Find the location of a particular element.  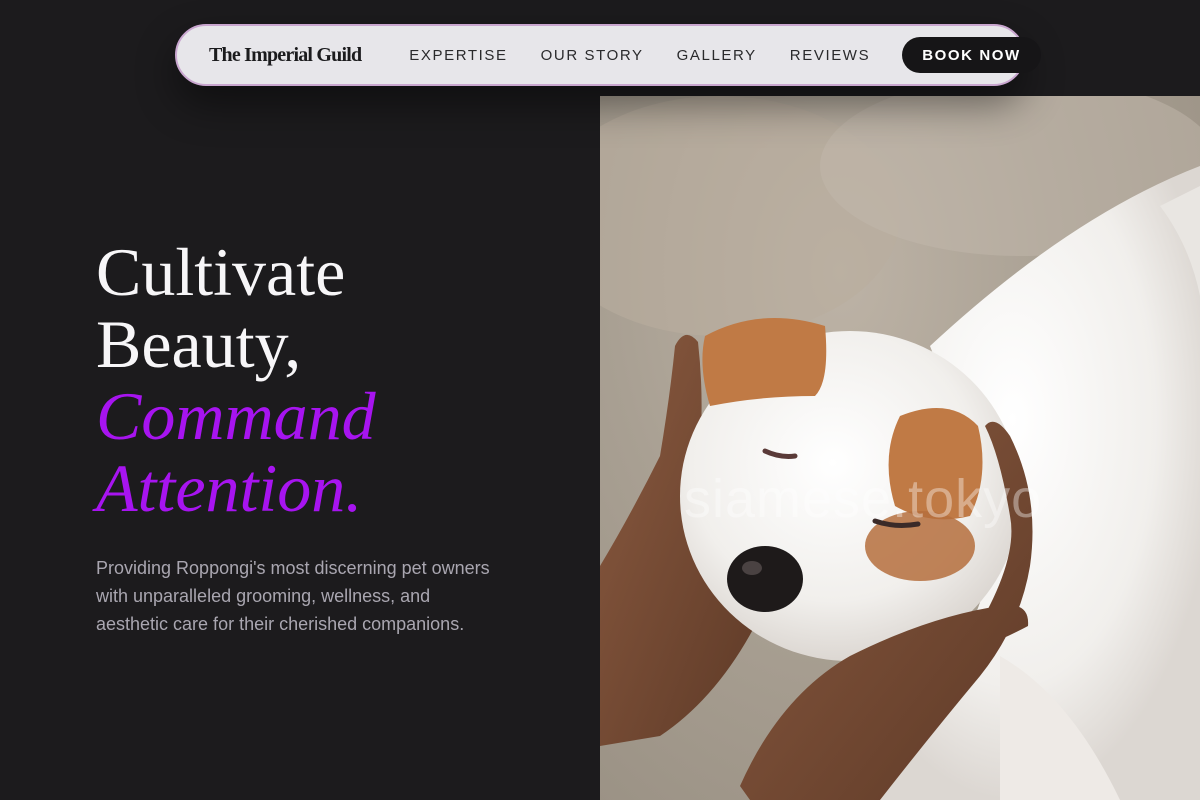

hero-headline: Cultivate Beauty, Command Attention. is located at coordinates (316, 380).